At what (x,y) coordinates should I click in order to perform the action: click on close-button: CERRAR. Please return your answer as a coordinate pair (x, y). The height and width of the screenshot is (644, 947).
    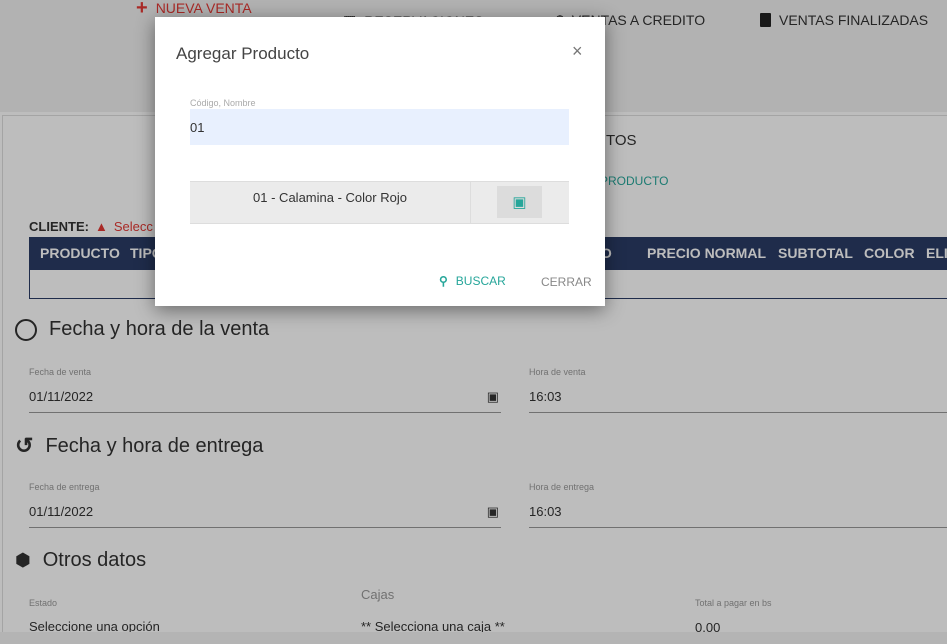
    Looking at the image, I should click on (566, 282).